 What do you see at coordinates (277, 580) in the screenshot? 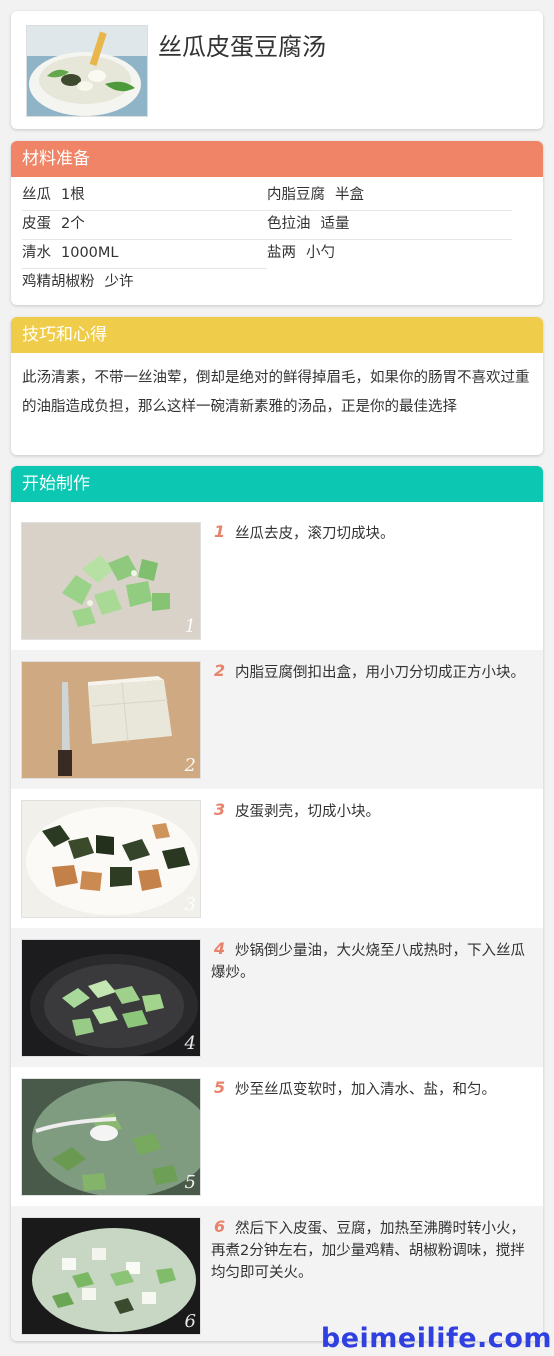
I see `step-item: 1 1 丝瓜去皮，滚刀切成块。` at bounding box center [277, 580].